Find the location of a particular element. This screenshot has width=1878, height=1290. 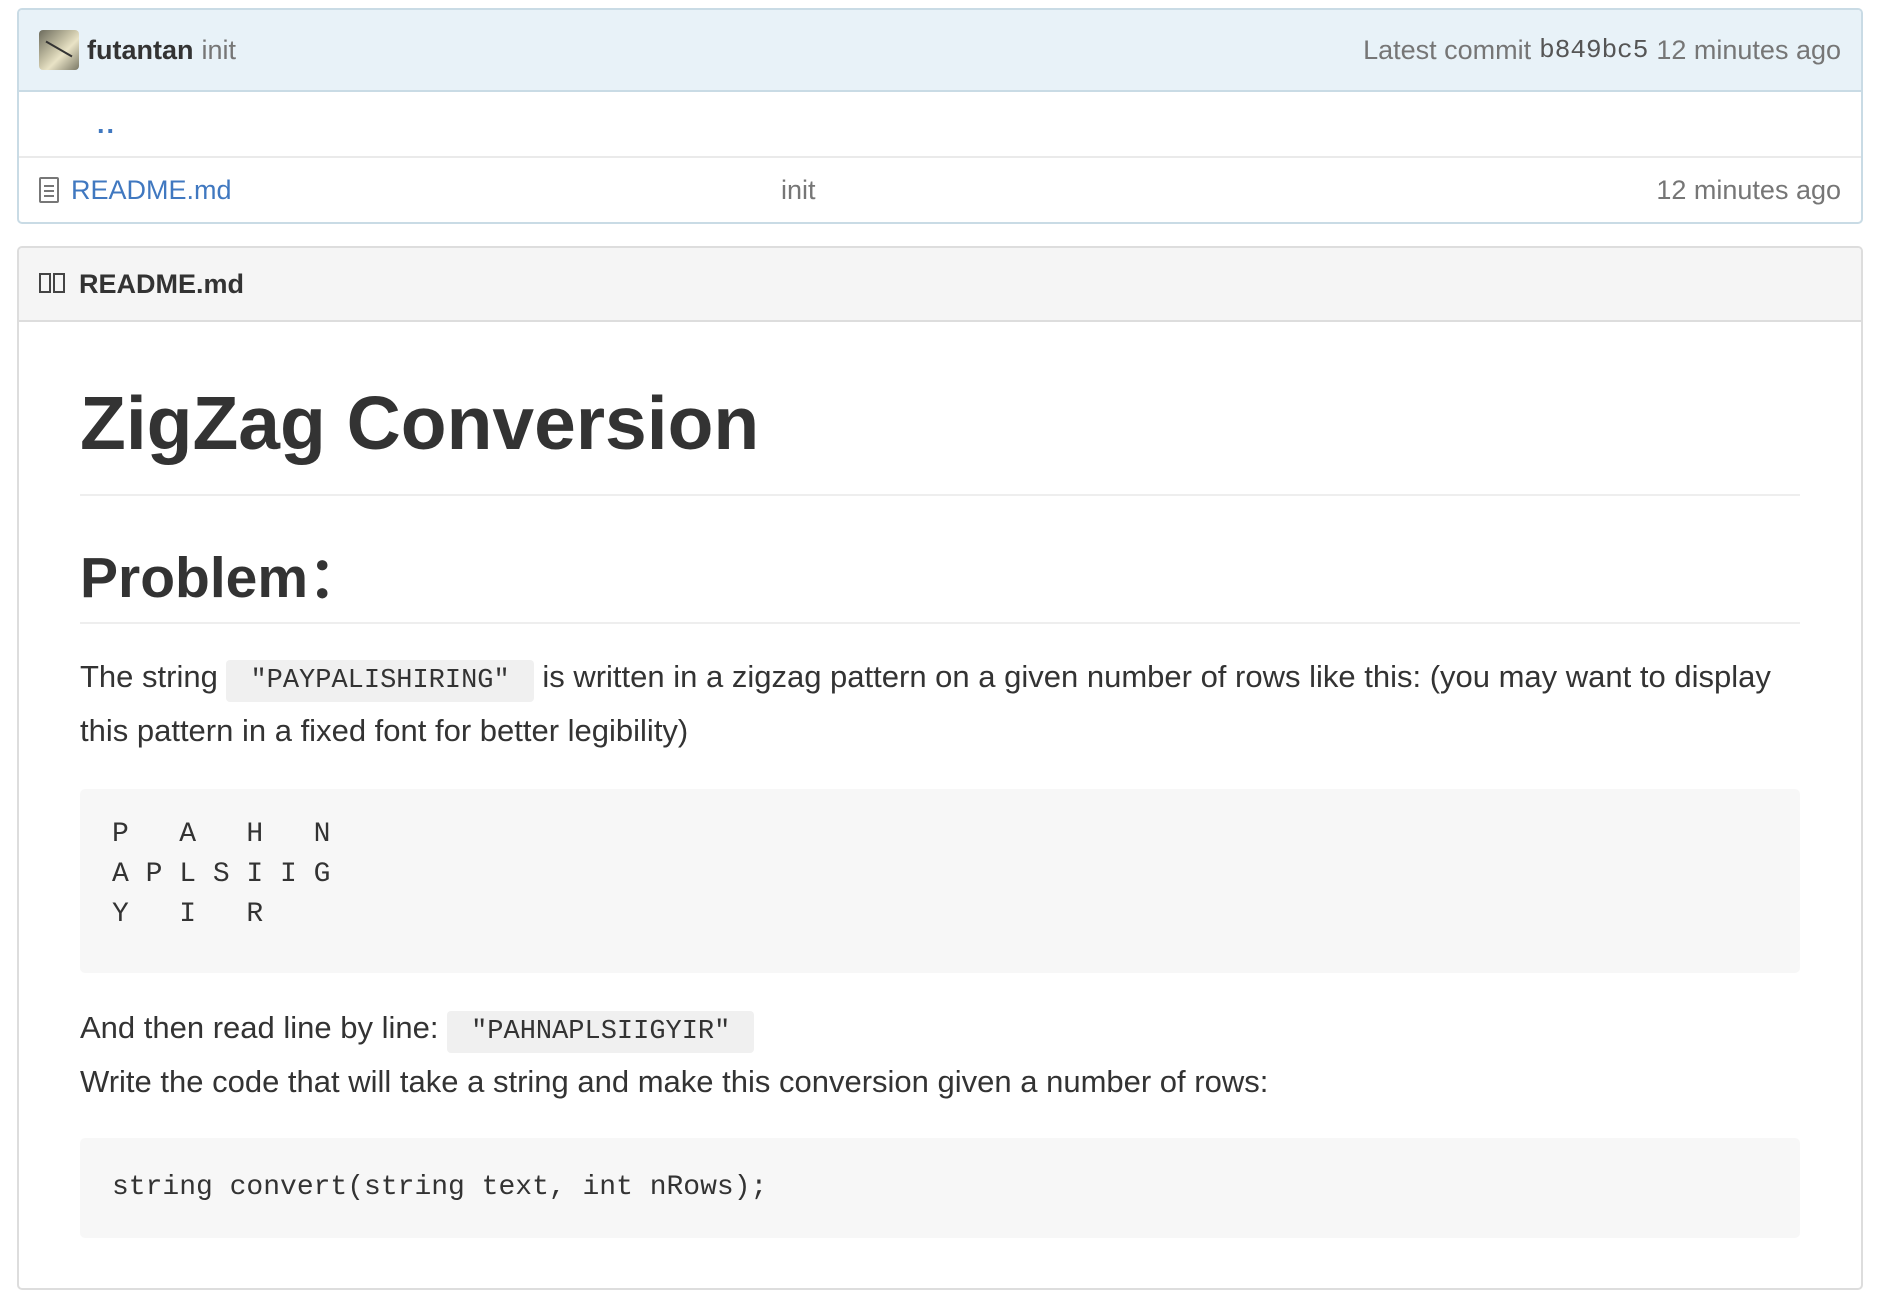

function-signature-code-block: string convert(string text, int nRows); is located at coordinates (940, 1188).